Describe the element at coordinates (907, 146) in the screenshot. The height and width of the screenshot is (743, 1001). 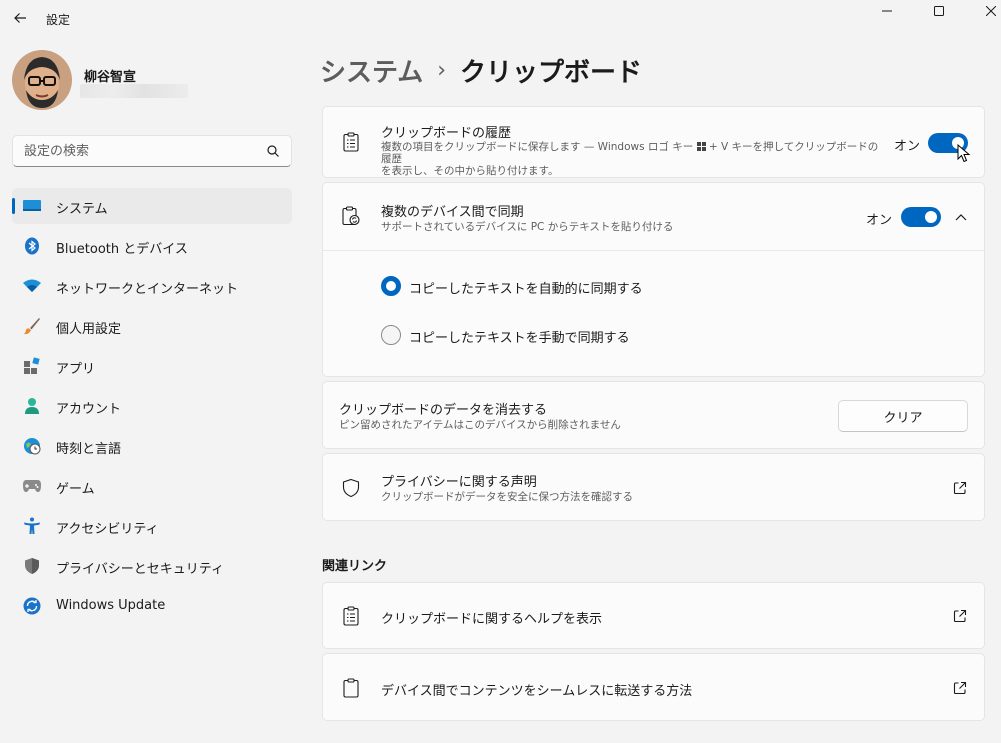
I see `history-toggle-label: オン` at that location.